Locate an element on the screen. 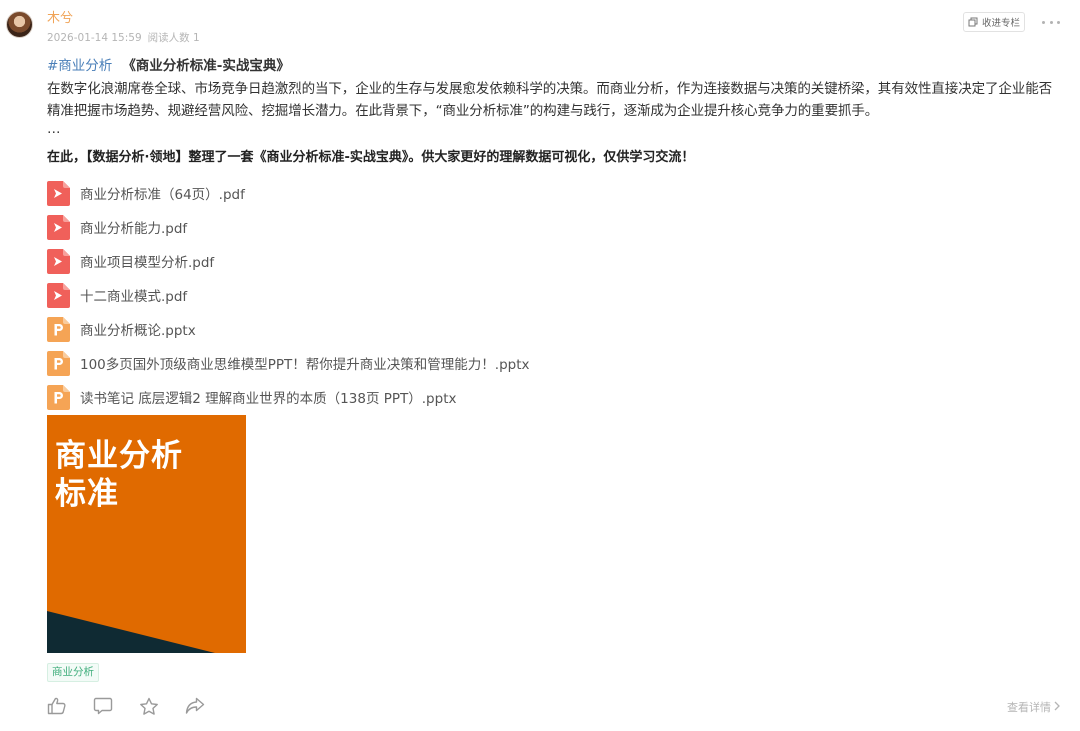 Image resolution: width=1080 pixels, height=731 pixels. more-dots-icon is located at coordinates (1051, 22).